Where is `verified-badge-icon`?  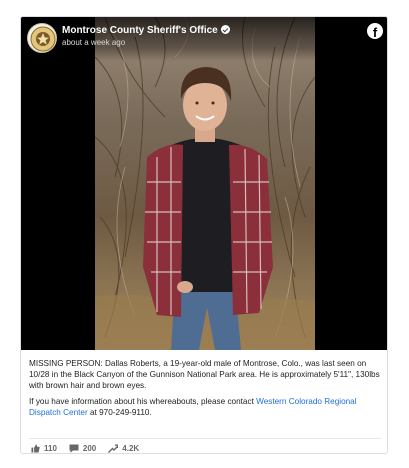
verified-badge-icon is located at coordinates (225, 29).